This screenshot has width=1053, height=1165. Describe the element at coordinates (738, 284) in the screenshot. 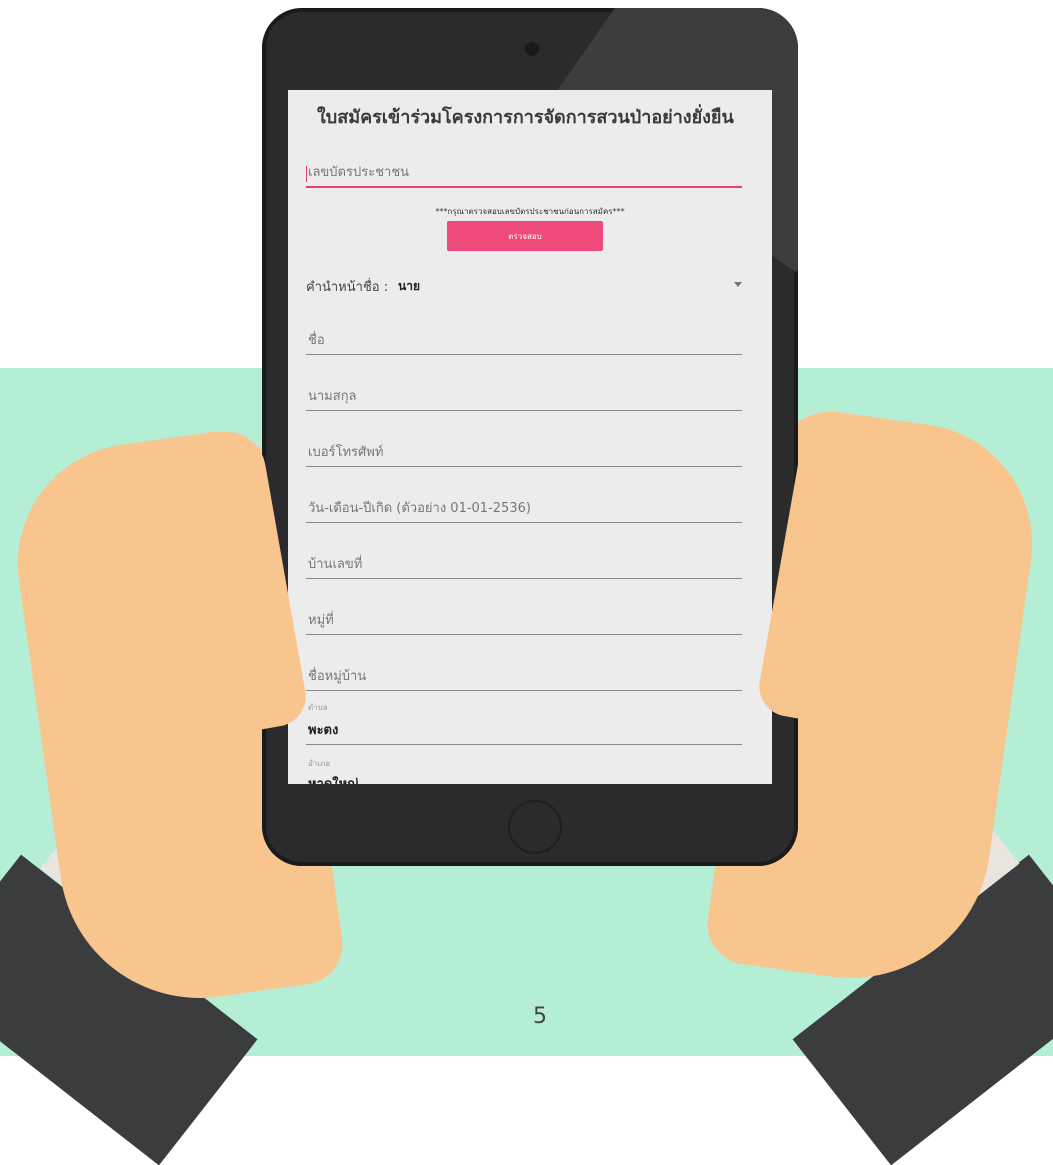

I see `chevron-down-icon` at that location.